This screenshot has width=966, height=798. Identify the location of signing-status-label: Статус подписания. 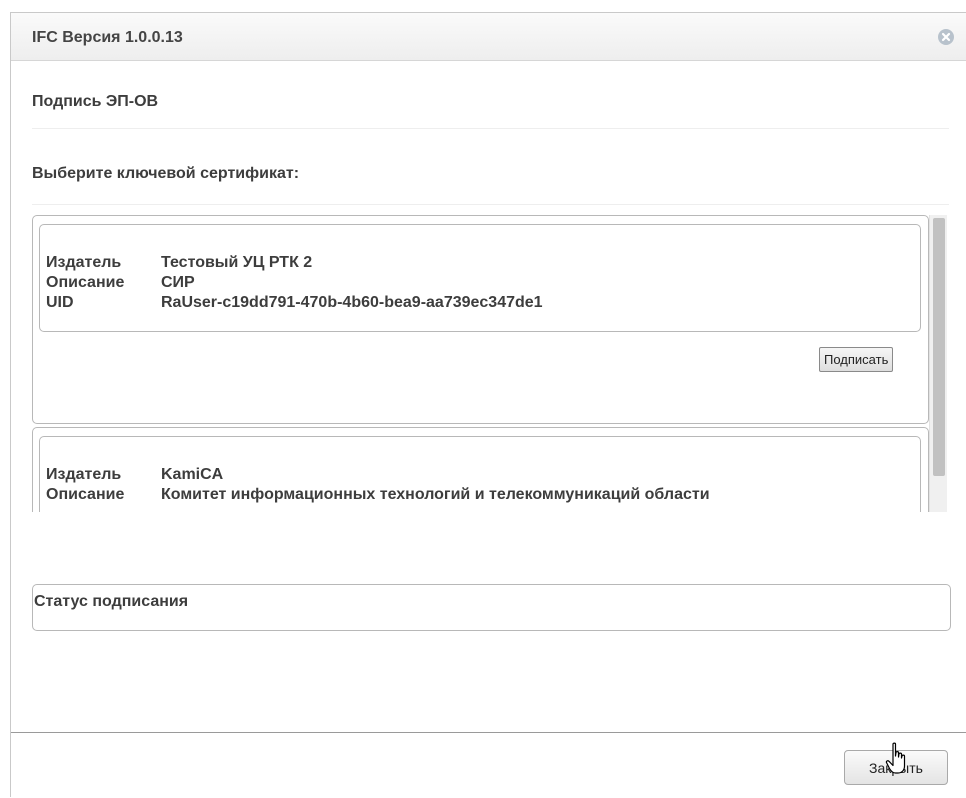
(111, 601).